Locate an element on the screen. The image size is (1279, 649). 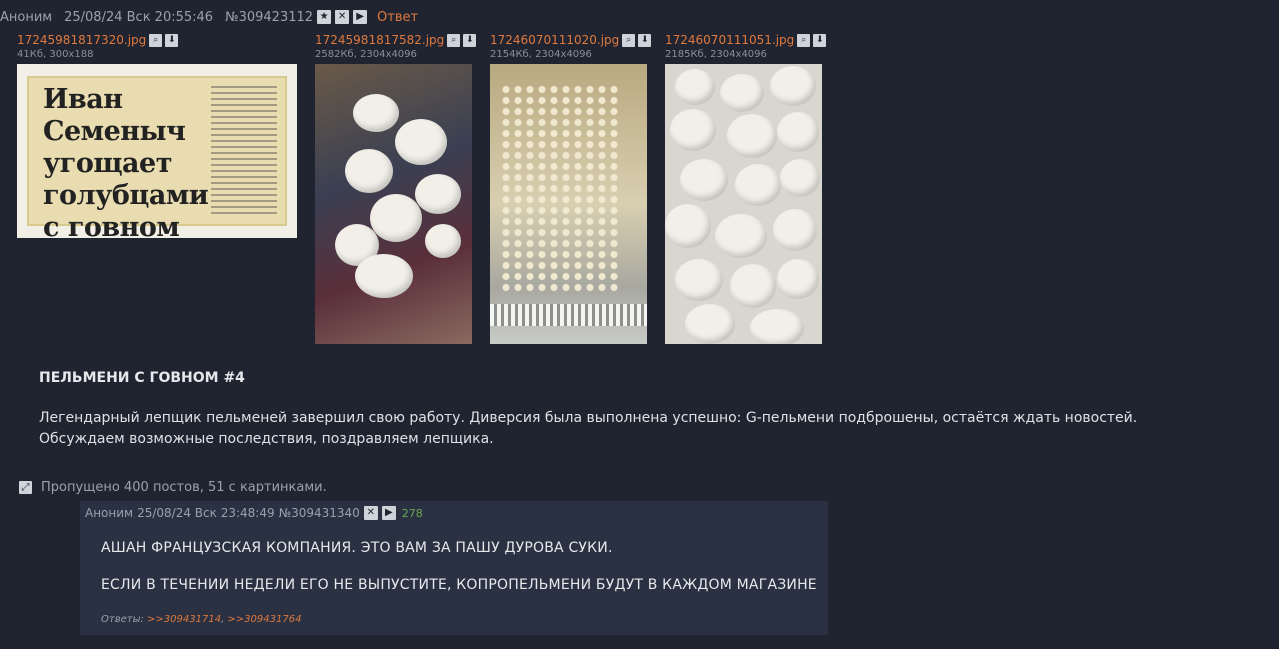
answer-link: >>309431714 is located at coordinates (184, 619).